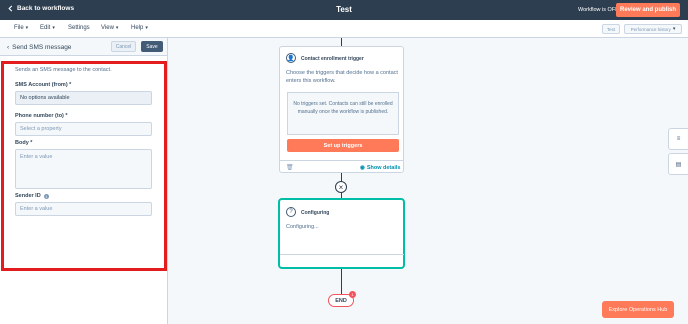  I want to click on menu-help: Help ▾, so click(139, 28).